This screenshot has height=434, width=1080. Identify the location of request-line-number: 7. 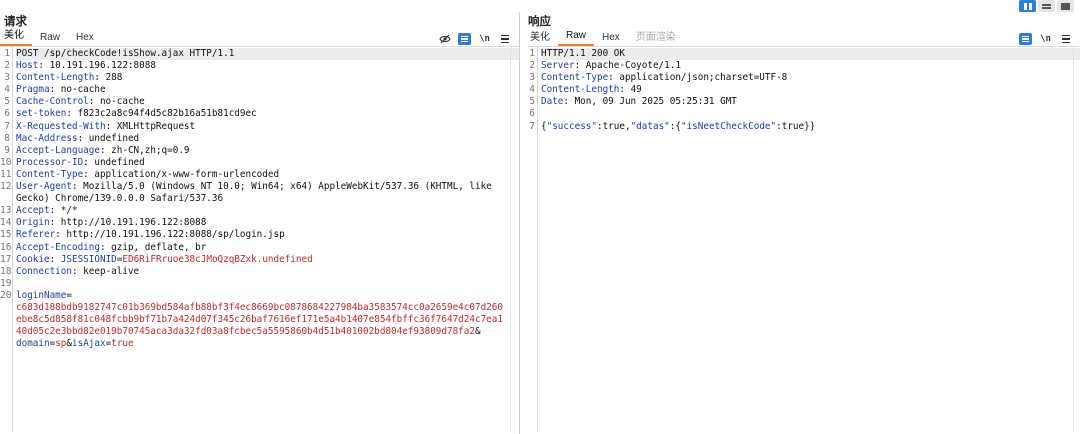
(7, 126).